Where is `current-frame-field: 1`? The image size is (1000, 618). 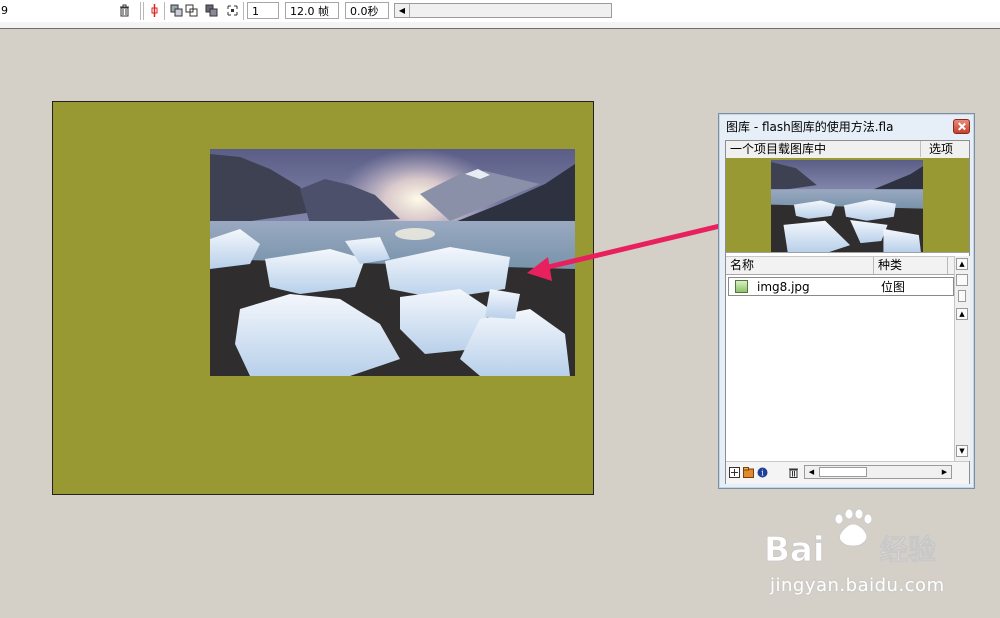
current-frame-field: 1 is located at coordinates (263, 10).